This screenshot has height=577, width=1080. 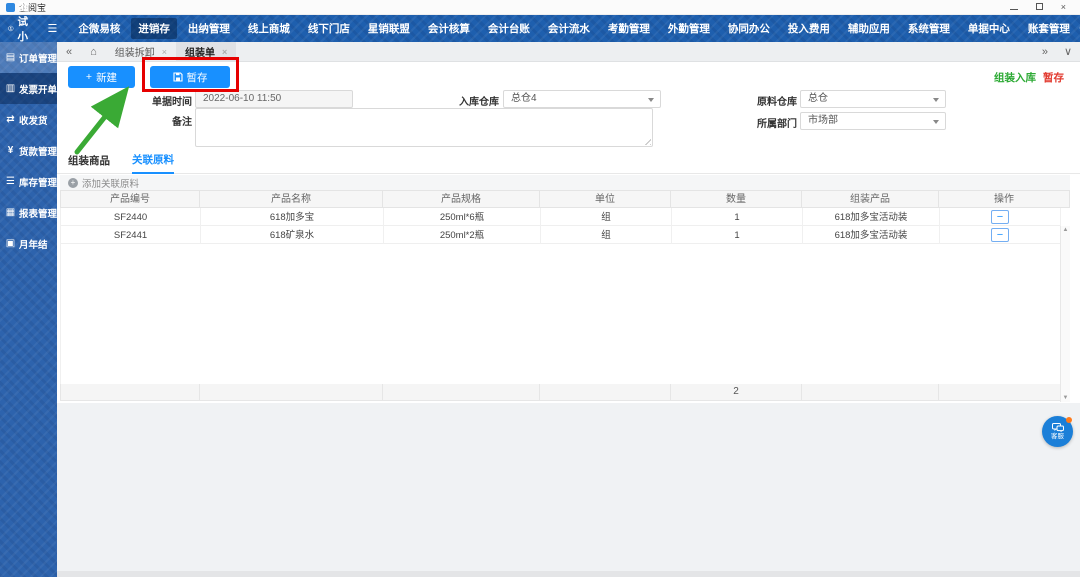 What do you see at coordinates (1049, 28) in the screenshot?
I see `topnav-item: 账套管理` at bounding box center [1049, 28].